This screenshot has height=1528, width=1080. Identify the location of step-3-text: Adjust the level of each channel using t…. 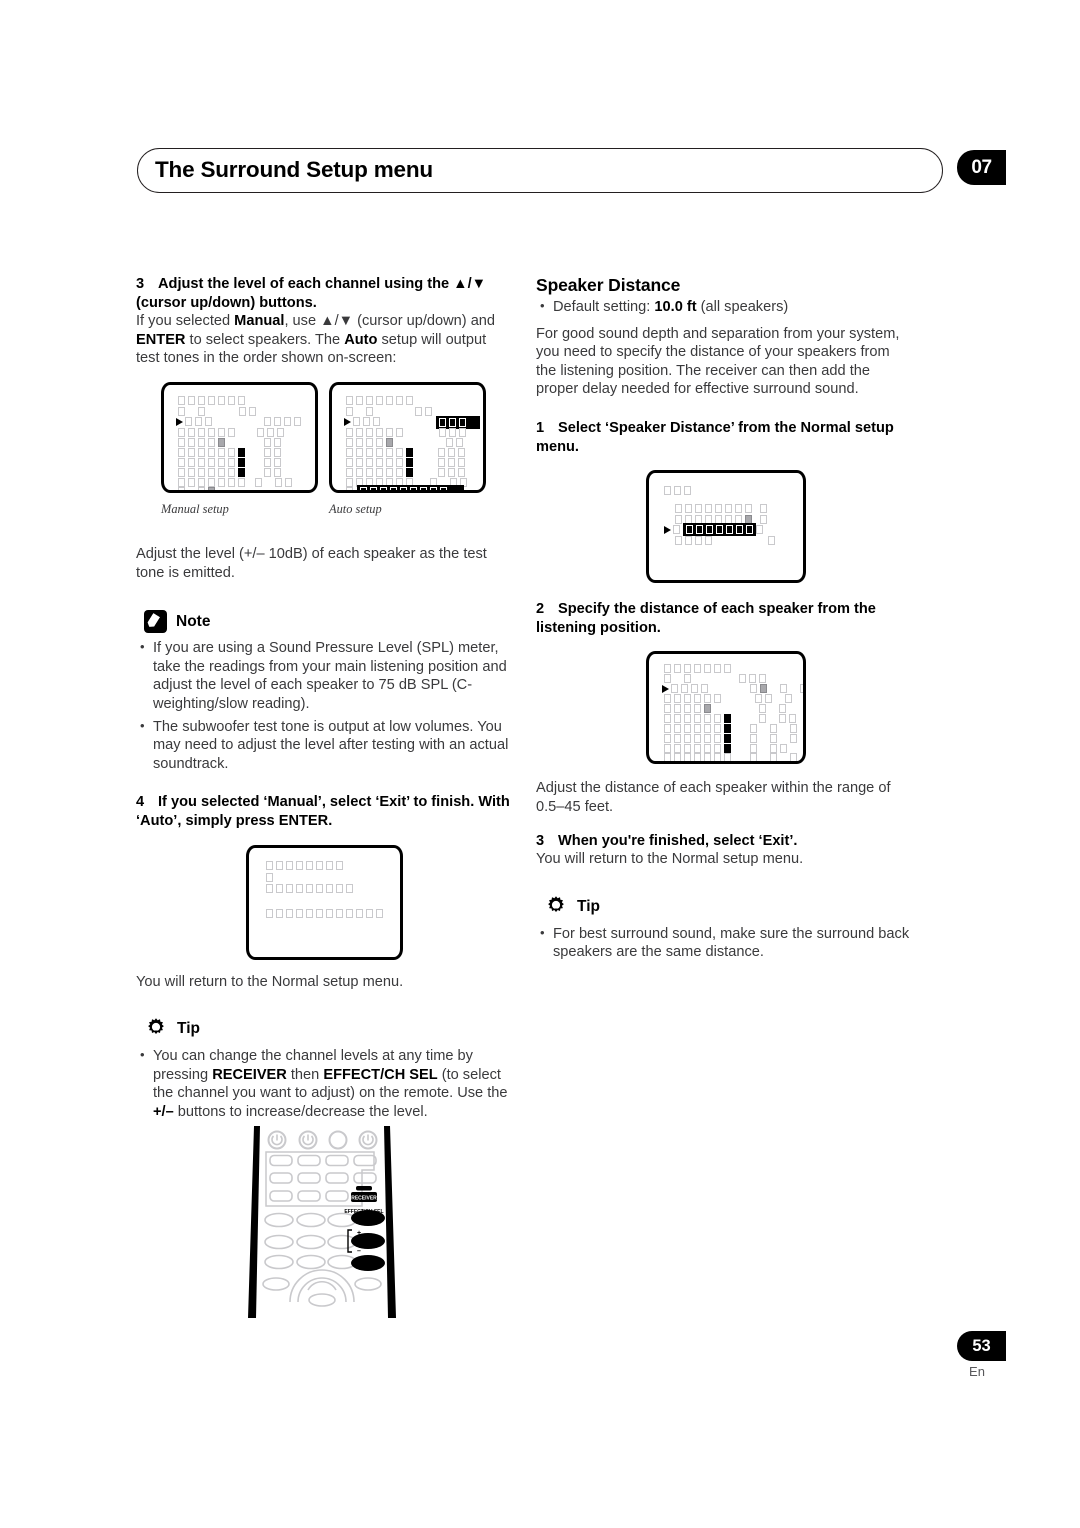
(311, 293).